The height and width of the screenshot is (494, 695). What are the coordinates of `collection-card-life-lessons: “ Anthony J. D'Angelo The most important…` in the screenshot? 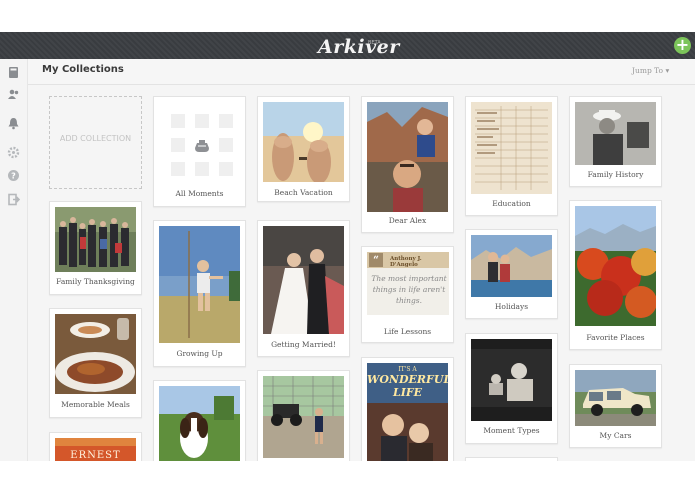 It's located at (407, 294).